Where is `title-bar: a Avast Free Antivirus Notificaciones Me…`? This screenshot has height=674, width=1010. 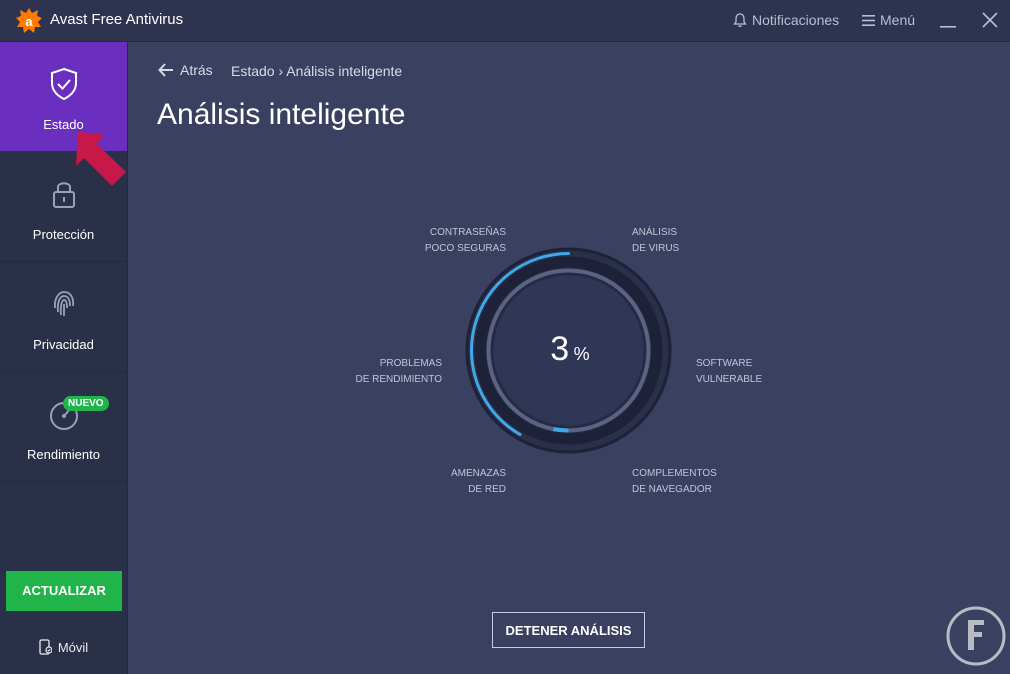
title-bar: a Avast Free Antivirus Notificaciones Me… is located at coordinates (505, 21).